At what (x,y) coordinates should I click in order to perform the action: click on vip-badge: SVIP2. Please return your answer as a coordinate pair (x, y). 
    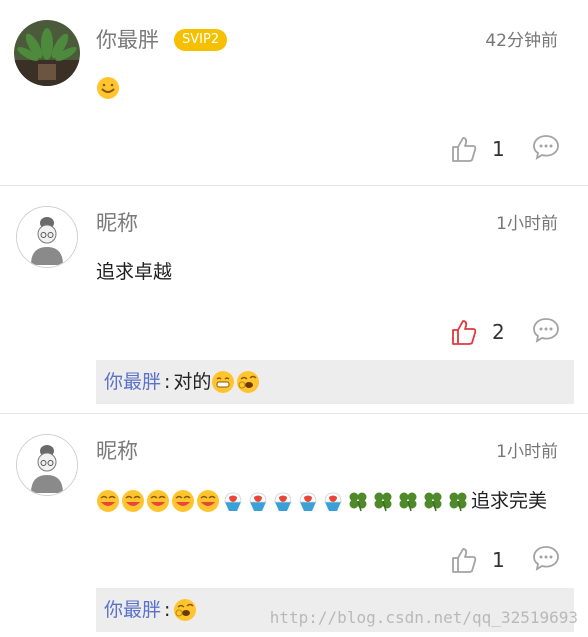
    Looking at the image, I should click on (201, 40).